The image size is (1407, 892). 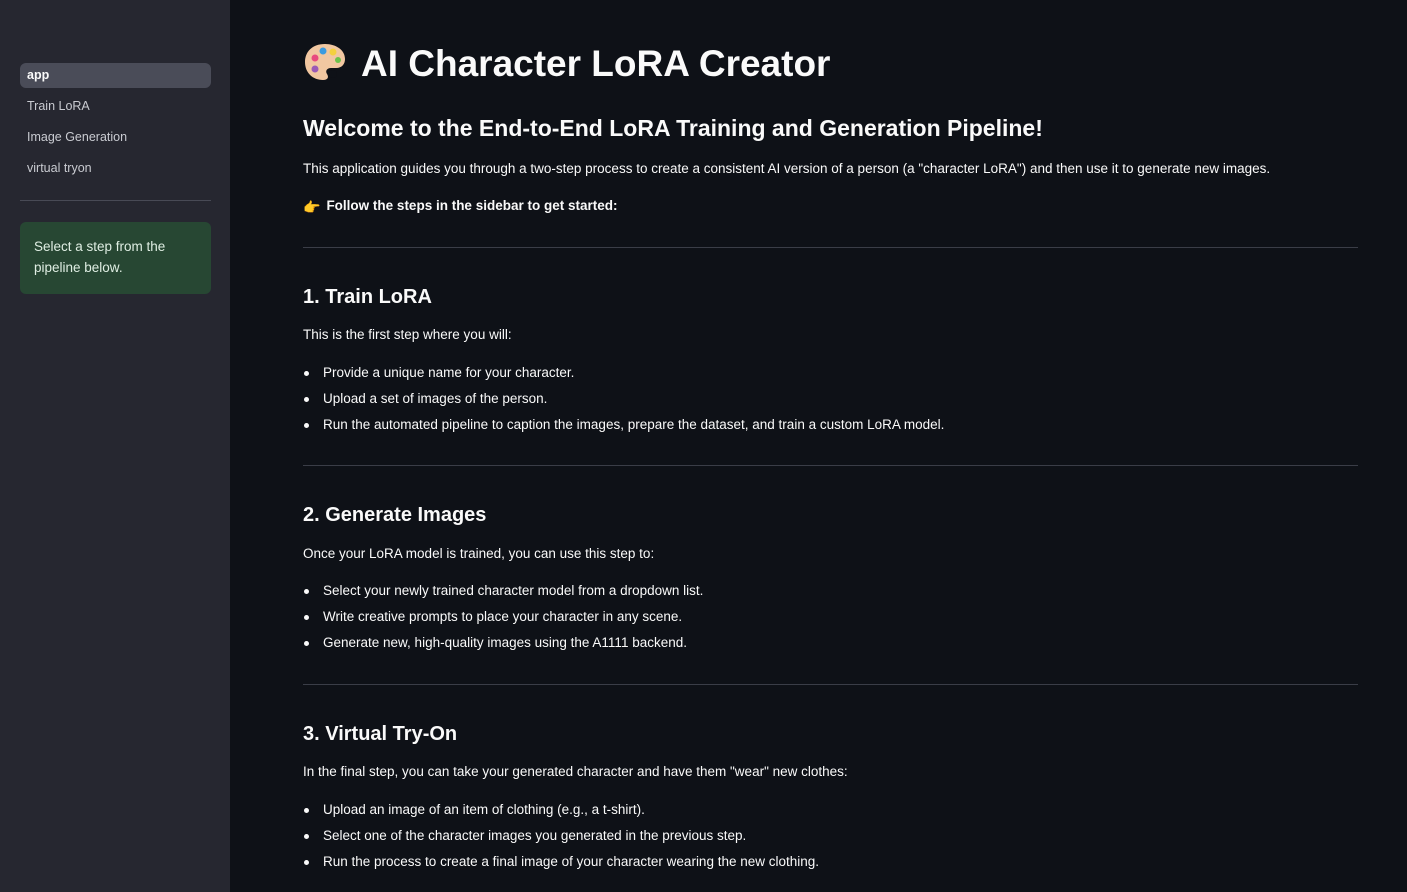 What do you see at coordinates (367, 297) in the screenshot?
I see `section-heading-train-lora: 1. Train LoRA` at bounding box center [367, 297].